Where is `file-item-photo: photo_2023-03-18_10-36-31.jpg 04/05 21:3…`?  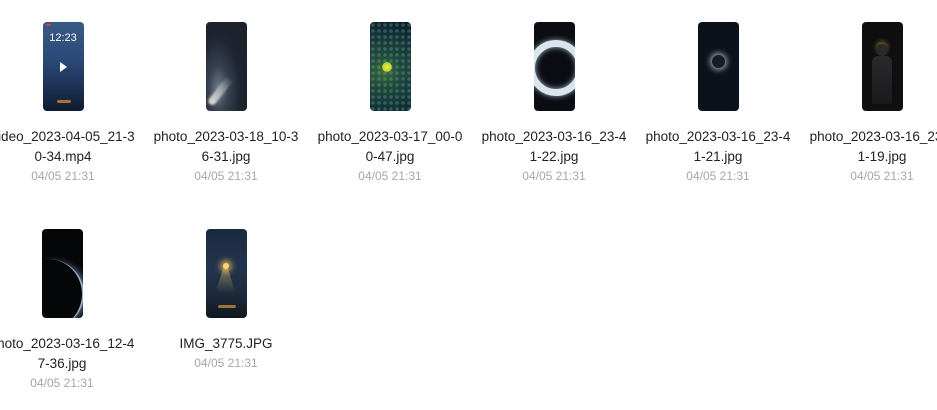
file-item-photo: photo_2023-03-18_10-36-31.jpg 04/05 21:3… is located at coordinates (226, 103).